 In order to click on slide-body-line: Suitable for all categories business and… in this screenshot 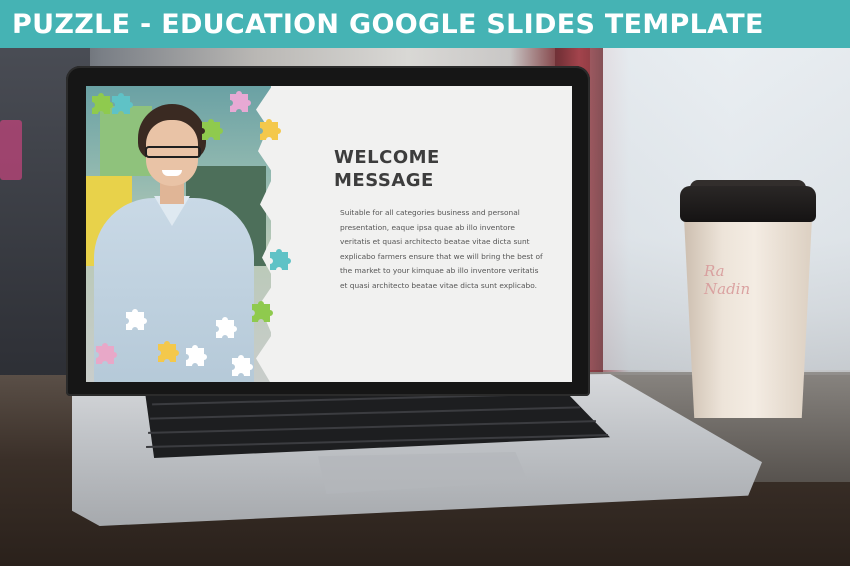, I will do `click(430, 212)`.